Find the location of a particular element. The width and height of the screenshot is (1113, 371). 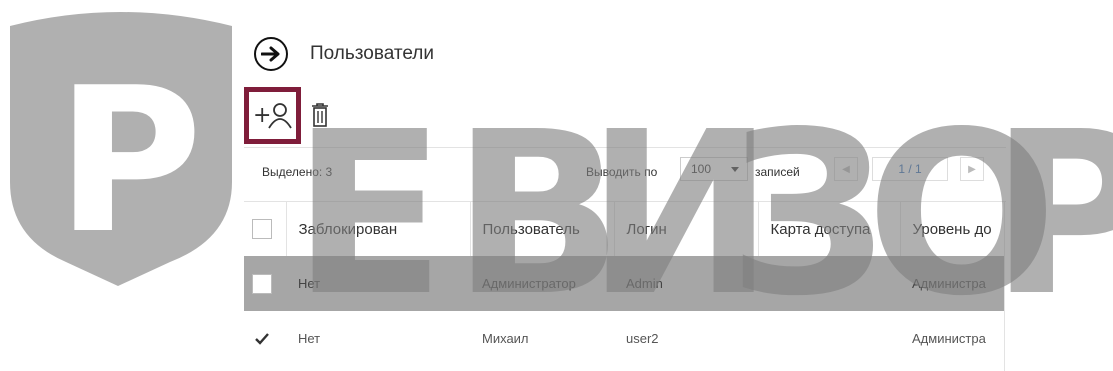

table-row: Нет Михаил user2 Администра is located at coordinates (624, 338).